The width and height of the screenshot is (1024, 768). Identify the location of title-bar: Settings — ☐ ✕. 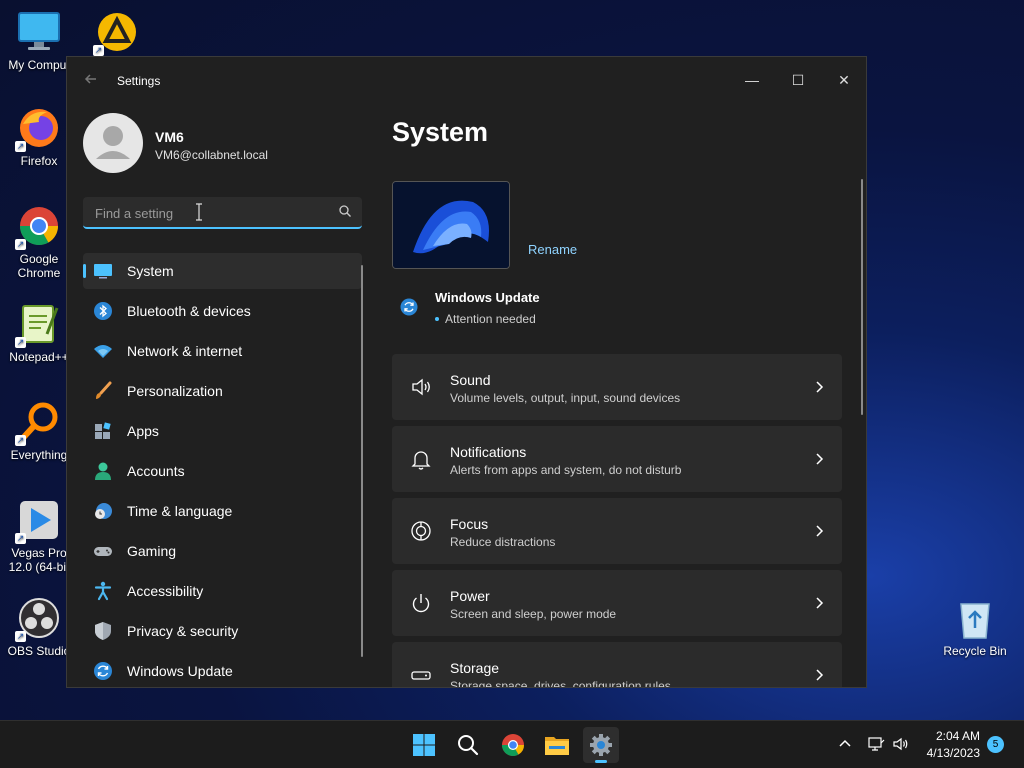
(466, 81).